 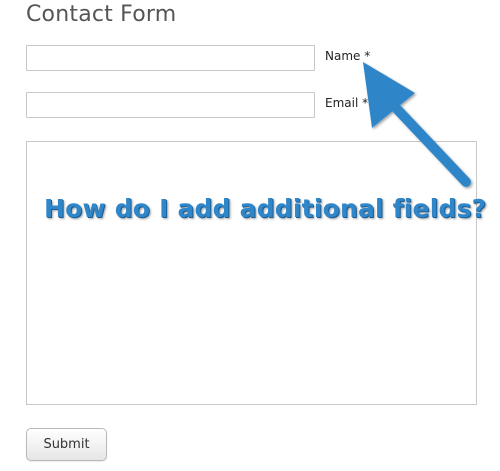 I want to click on email-input, so click(x=170, y=105).